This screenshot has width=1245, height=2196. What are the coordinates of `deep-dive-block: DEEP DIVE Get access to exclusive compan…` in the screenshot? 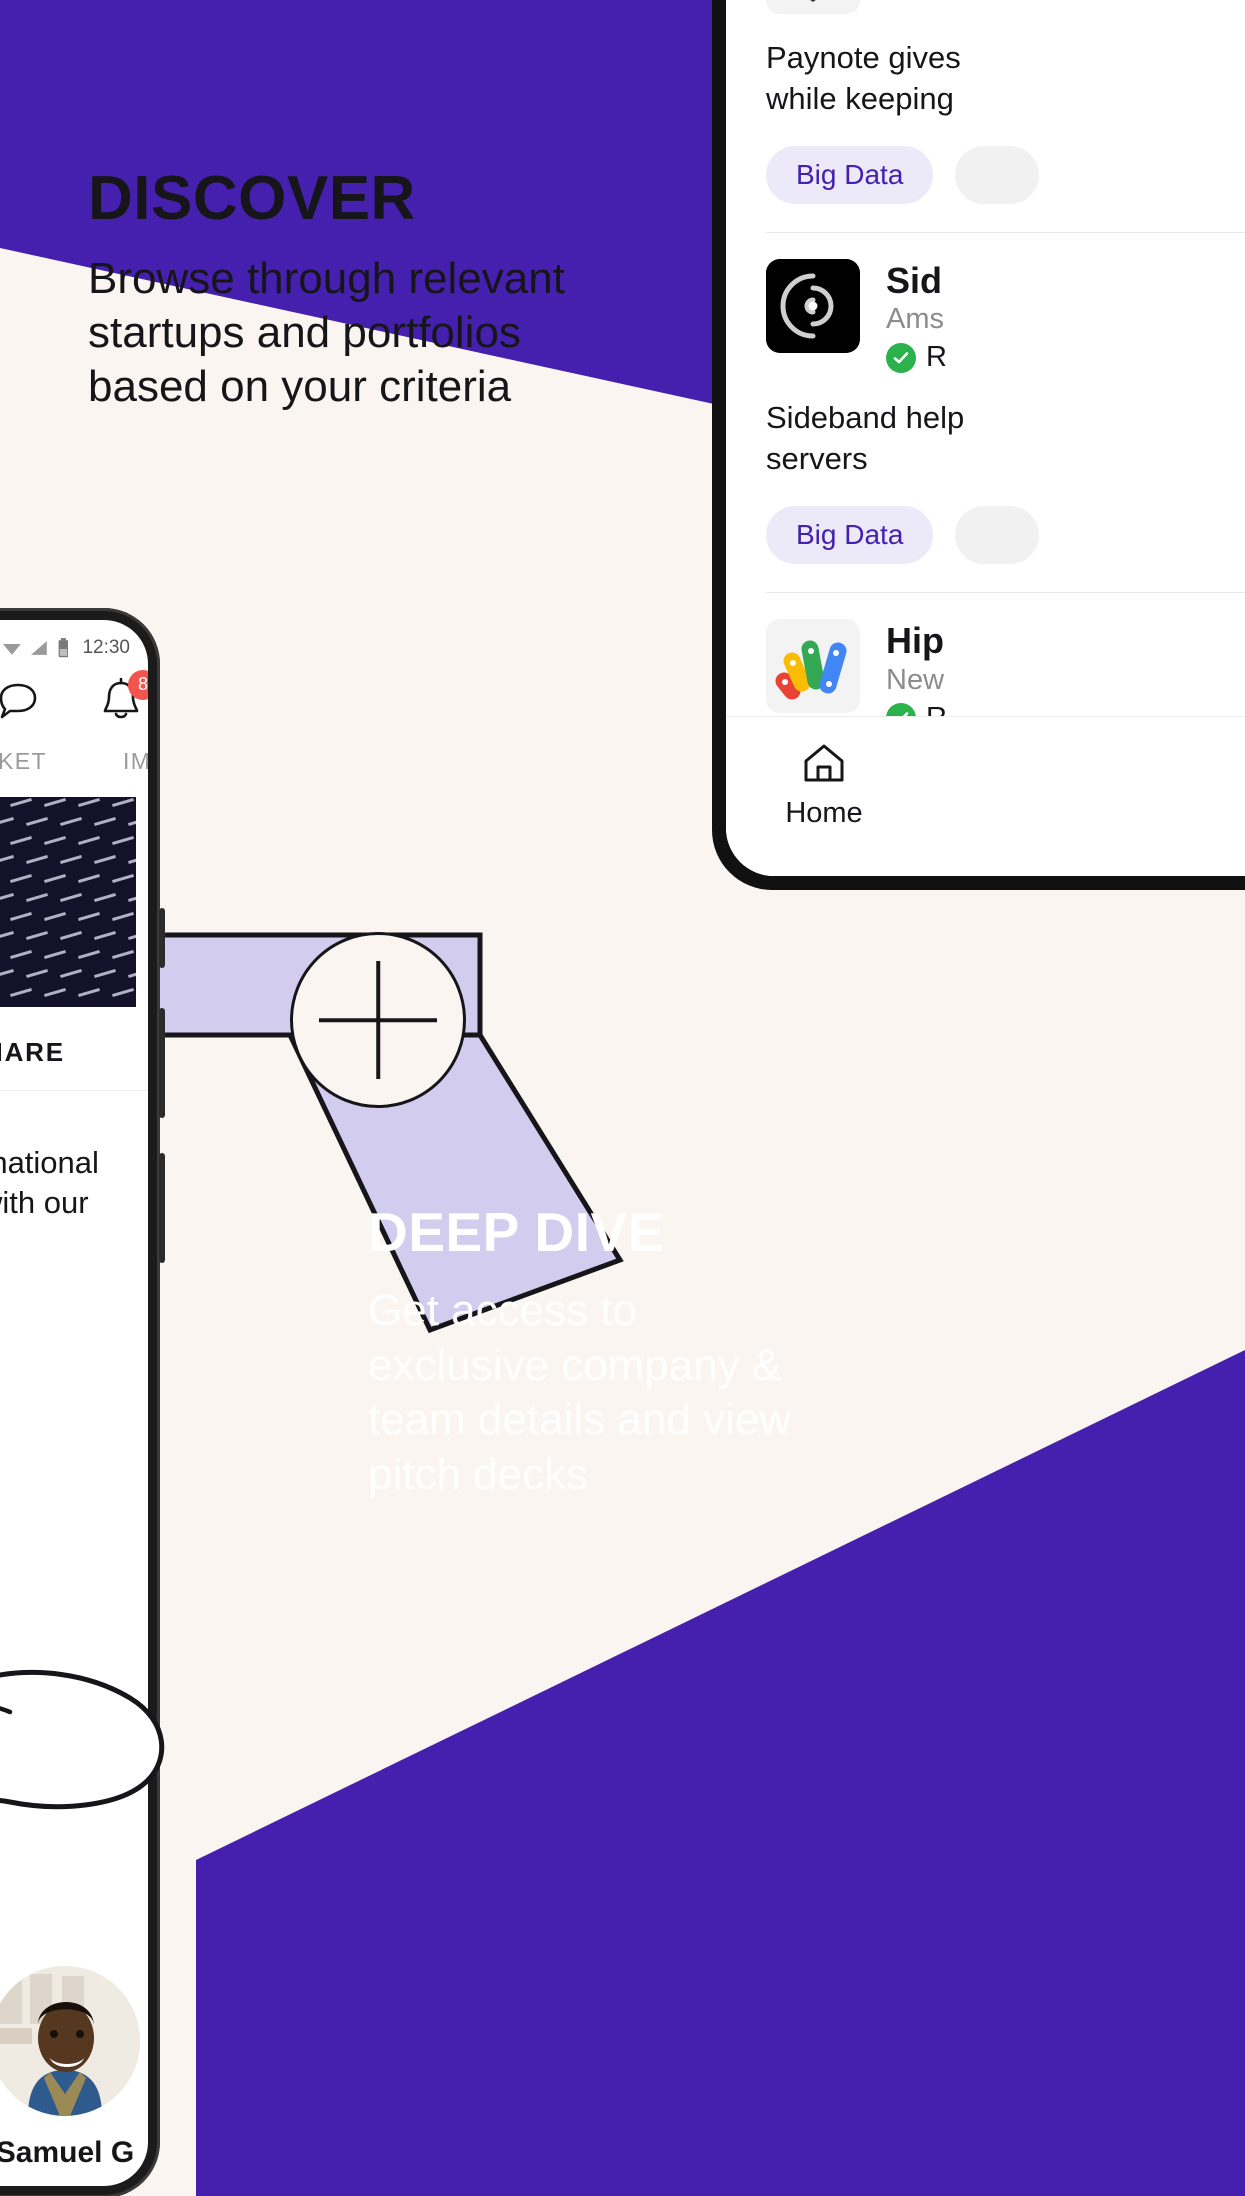 It's located at (648, 1353).